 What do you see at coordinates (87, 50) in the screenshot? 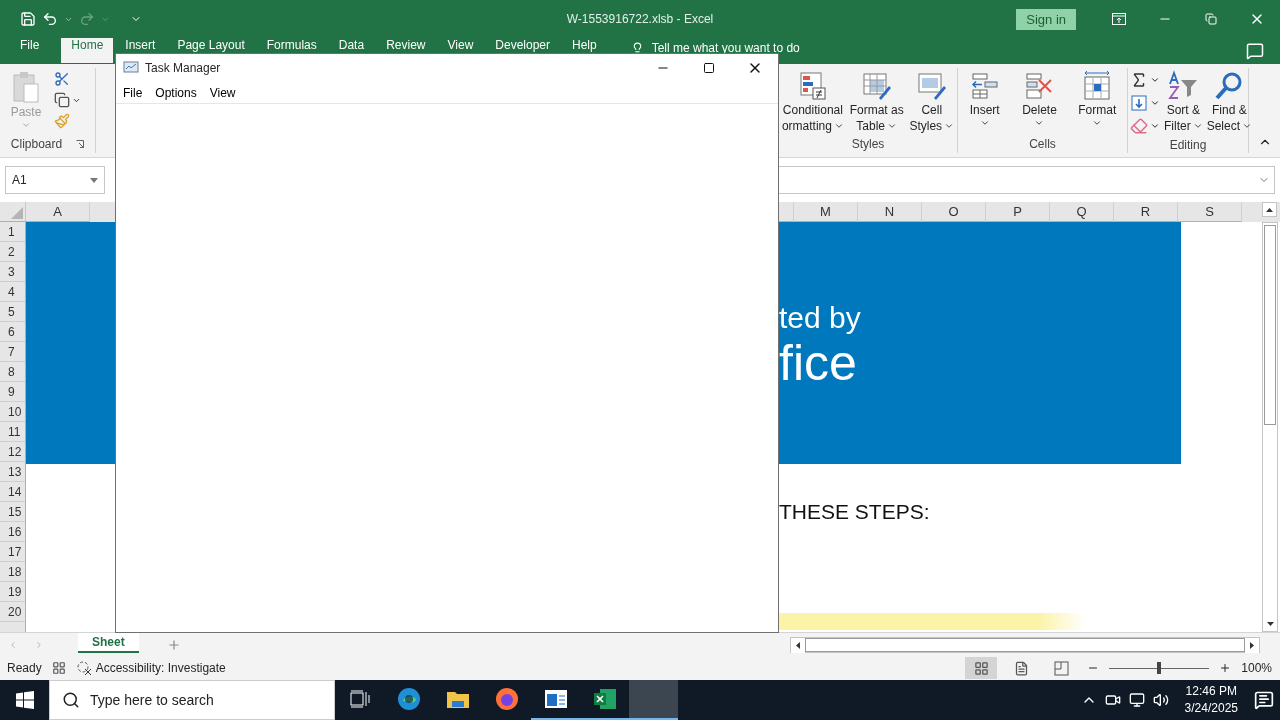
I see `ribbon-tab: Home` at bounding box center [87, 50].